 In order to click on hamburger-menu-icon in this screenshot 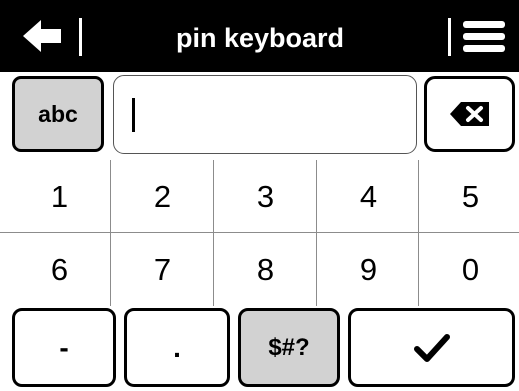, I will do `click(484, 36)`.